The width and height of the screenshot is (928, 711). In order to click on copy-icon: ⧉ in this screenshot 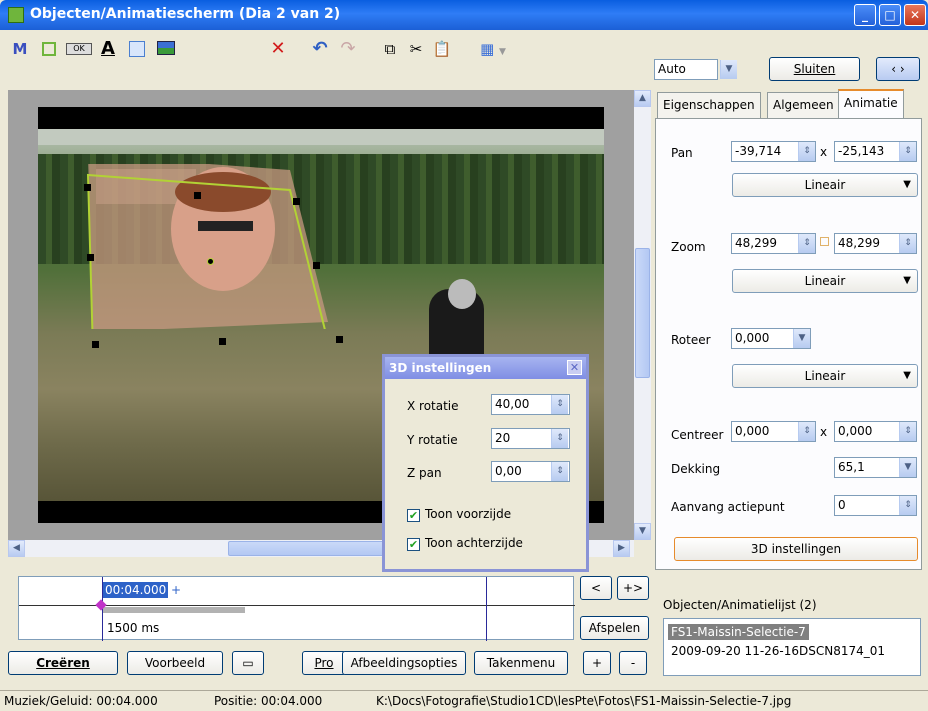, I will do `click(390, 49)`.